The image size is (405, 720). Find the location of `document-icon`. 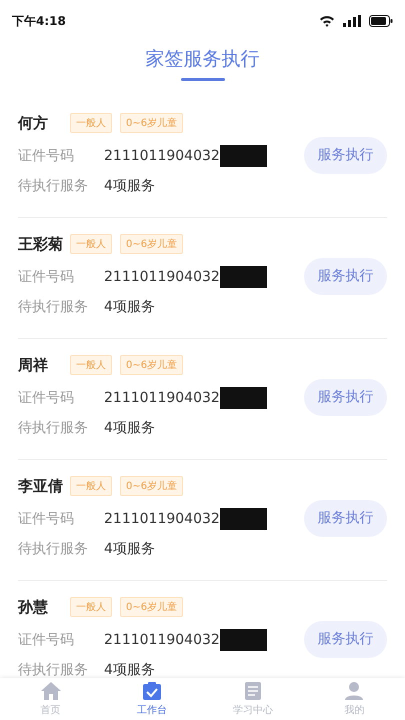

document-icon is located at coordinates (253, 691).